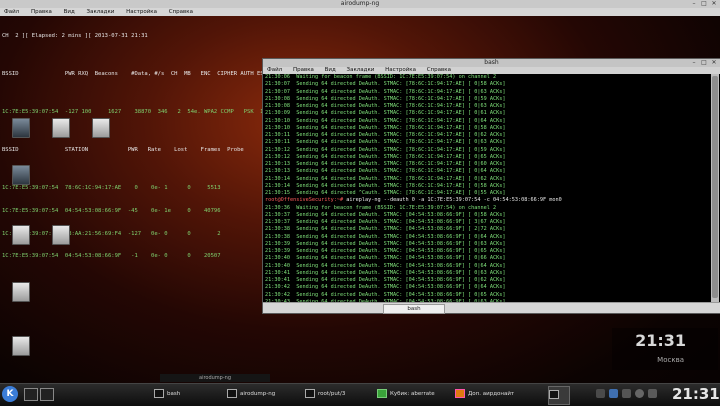  Describe the element at coordinates (500, 394) in the screenshot. I see `task-player: Доп. аирдонайт` at that location.